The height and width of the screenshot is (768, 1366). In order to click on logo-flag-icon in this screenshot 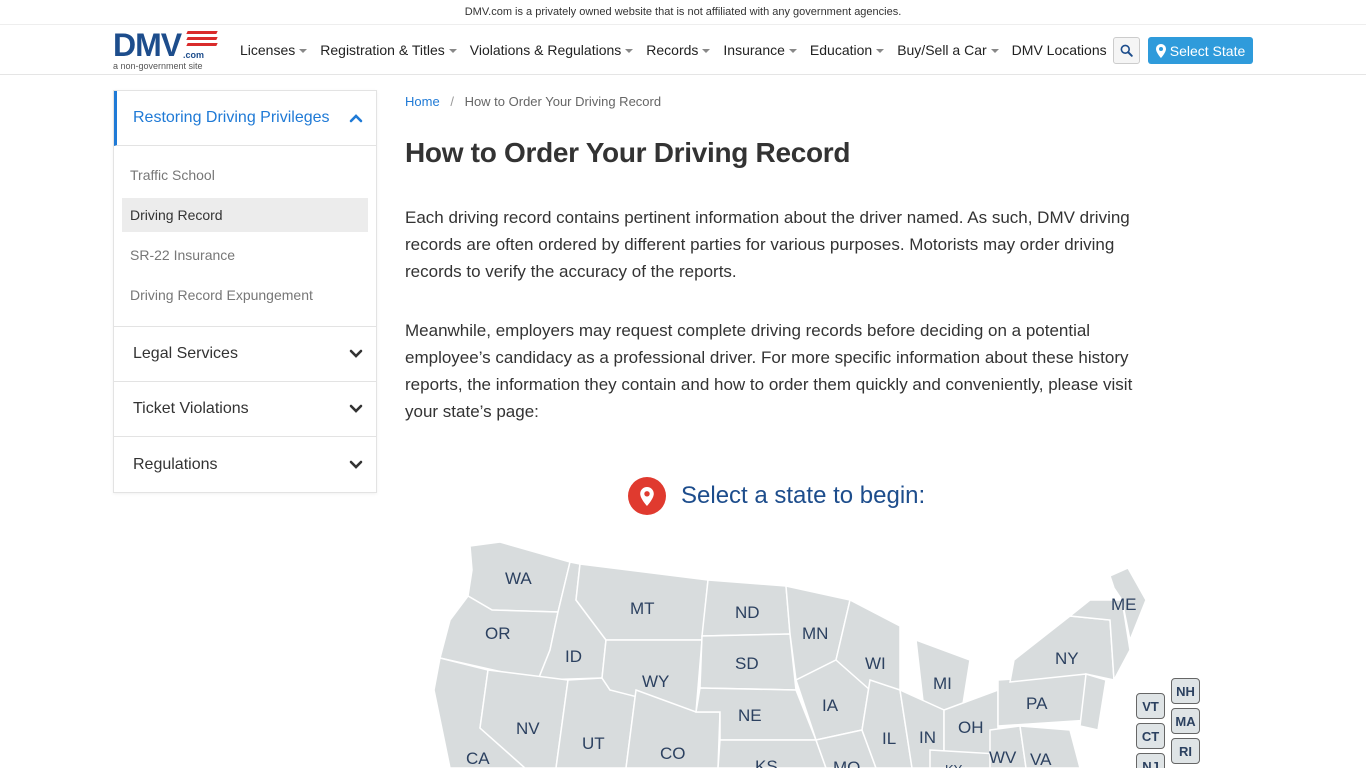, I will do `click(202, 41)`.